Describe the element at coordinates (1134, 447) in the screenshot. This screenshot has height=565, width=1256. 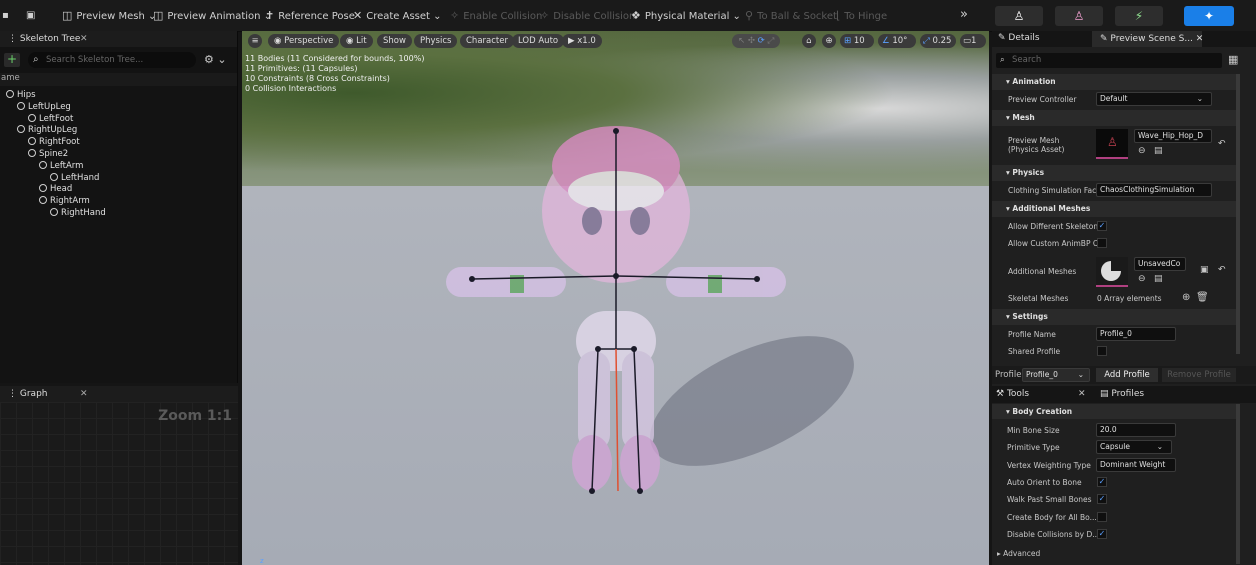
I see `primitive-type-dropdown: Capsule ⌄` at that location.